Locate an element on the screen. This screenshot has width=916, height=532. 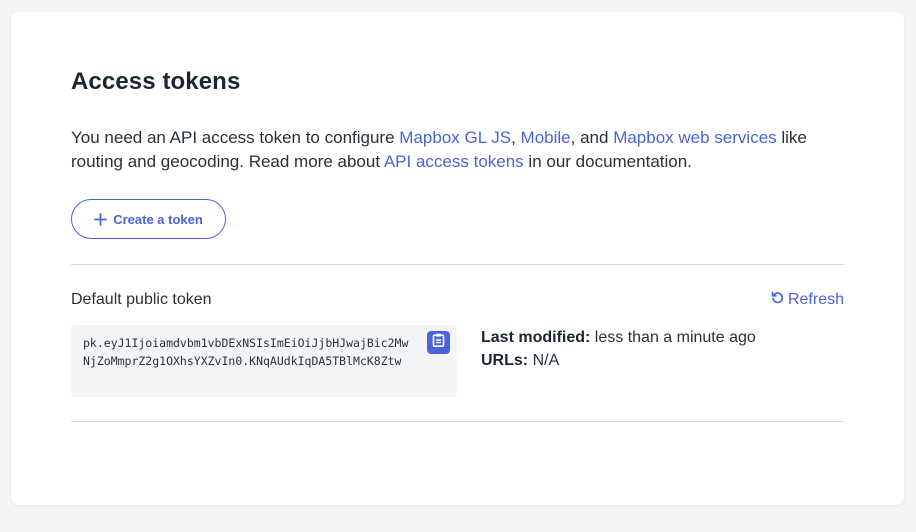
last-modified-row: Last modified: less than a minute ago is located at coordinates (618, 337).